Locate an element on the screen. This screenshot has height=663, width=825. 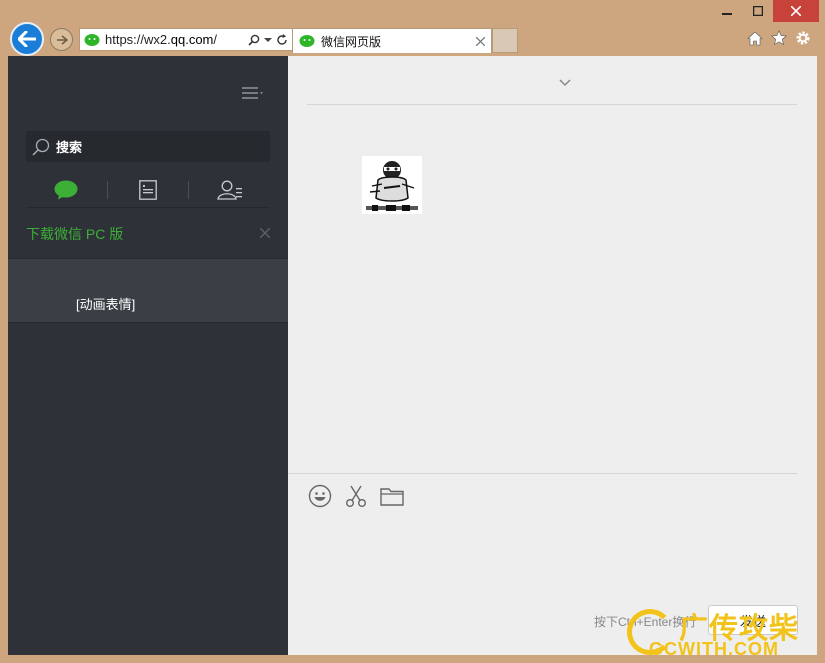
window-controls is located at coordinates (765, 11).